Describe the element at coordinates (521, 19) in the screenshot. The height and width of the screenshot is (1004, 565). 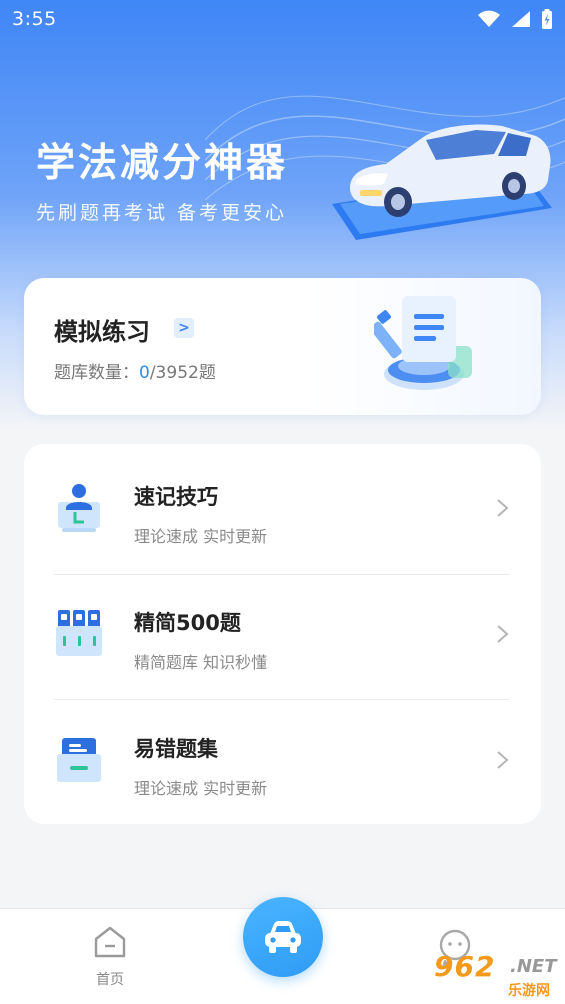
I see `signal-icon` at that location.